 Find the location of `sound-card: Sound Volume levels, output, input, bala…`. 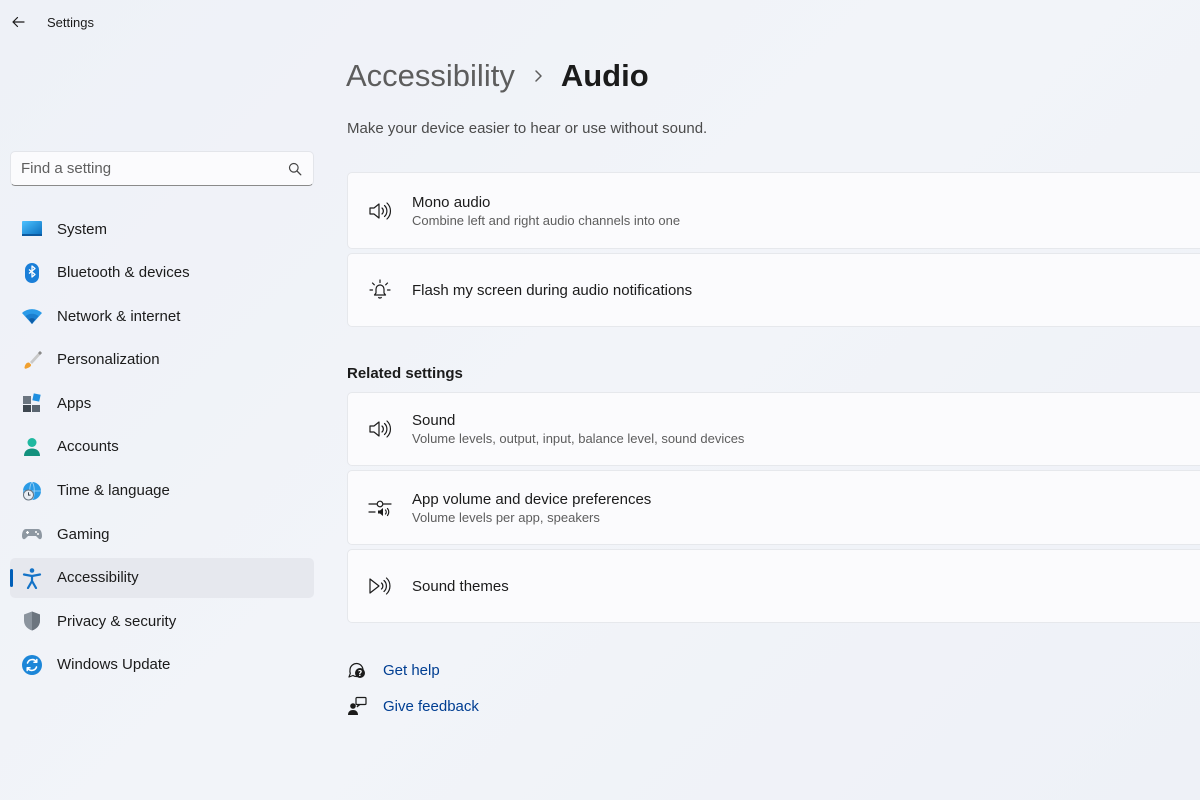

sound-card: Sound Volume levels, output, input, bala… is located at coordinates (773, 429).